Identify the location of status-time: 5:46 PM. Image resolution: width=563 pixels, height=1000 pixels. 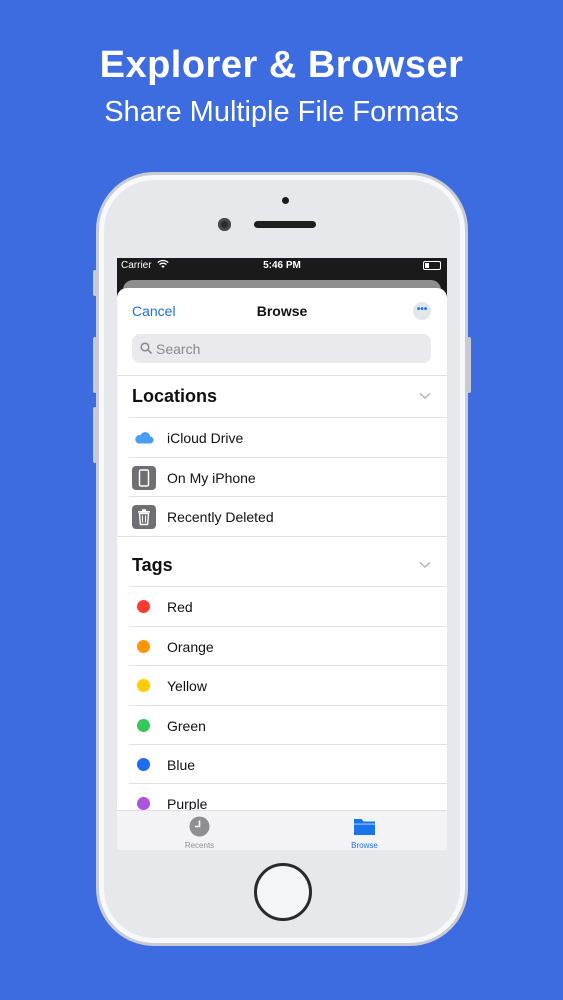
(282, 265).